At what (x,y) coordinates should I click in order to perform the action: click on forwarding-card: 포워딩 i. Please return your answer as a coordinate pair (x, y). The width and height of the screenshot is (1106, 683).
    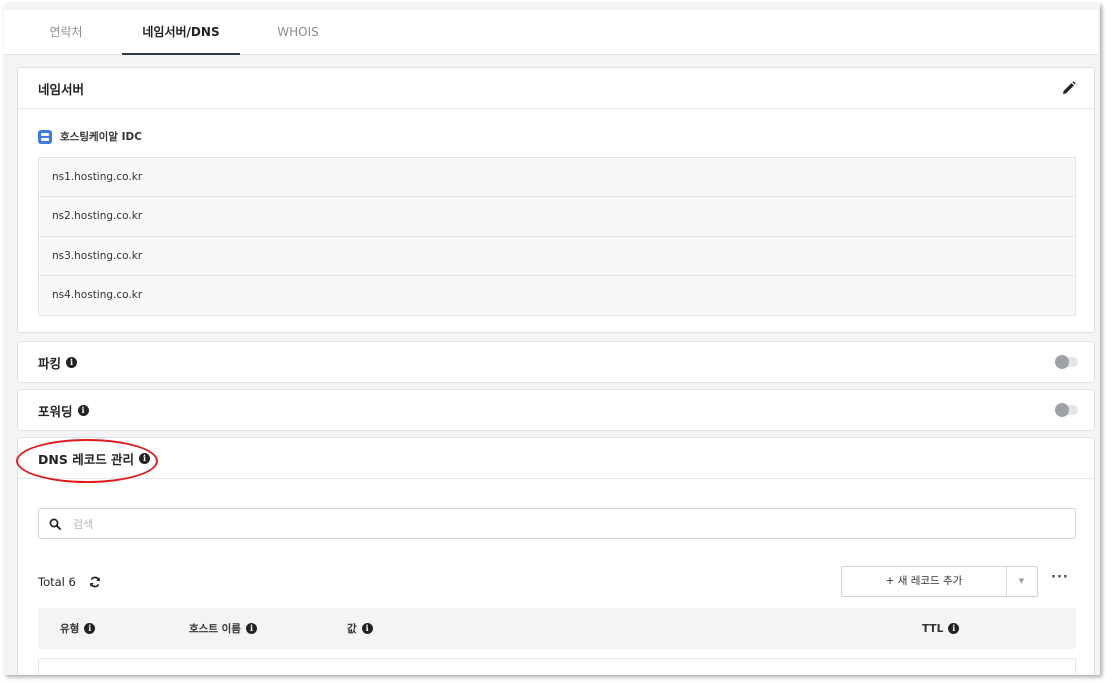
    Looking at the image, I should click on (556, 410).